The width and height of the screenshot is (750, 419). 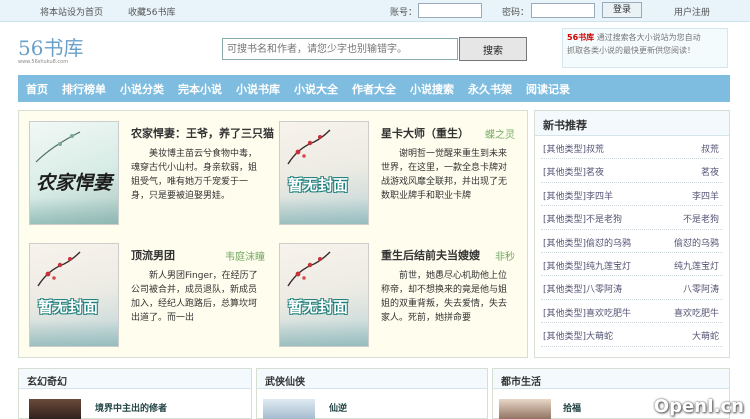 I want to click on list-item: [其他类型]茗夜 茗夜, so click(x=632, y=171).